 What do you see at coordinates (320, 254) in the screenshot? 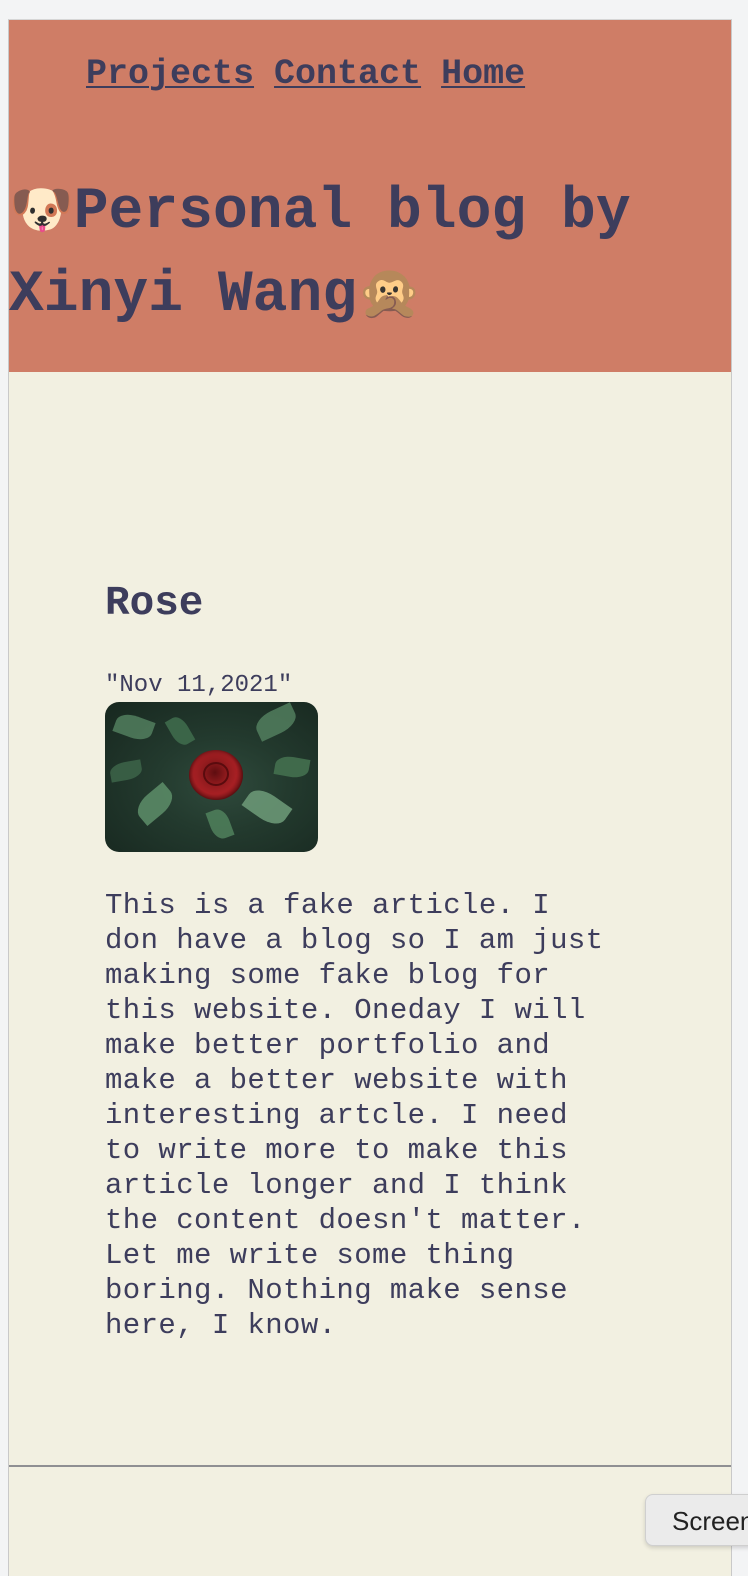
I see `site-title-text: Personal blog by Xinyi Wang` at bounding box center [320, 254].